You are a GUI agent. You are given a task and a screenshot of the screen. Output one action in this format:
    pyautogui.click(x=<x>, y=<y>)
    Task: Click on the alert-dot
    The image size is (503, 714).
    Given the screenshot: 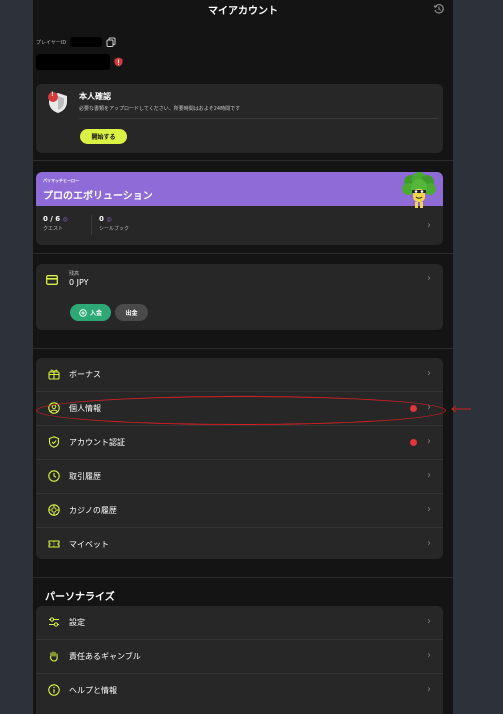 What is the action you would take?
    pyautogui.click(x=413, y=442)
    